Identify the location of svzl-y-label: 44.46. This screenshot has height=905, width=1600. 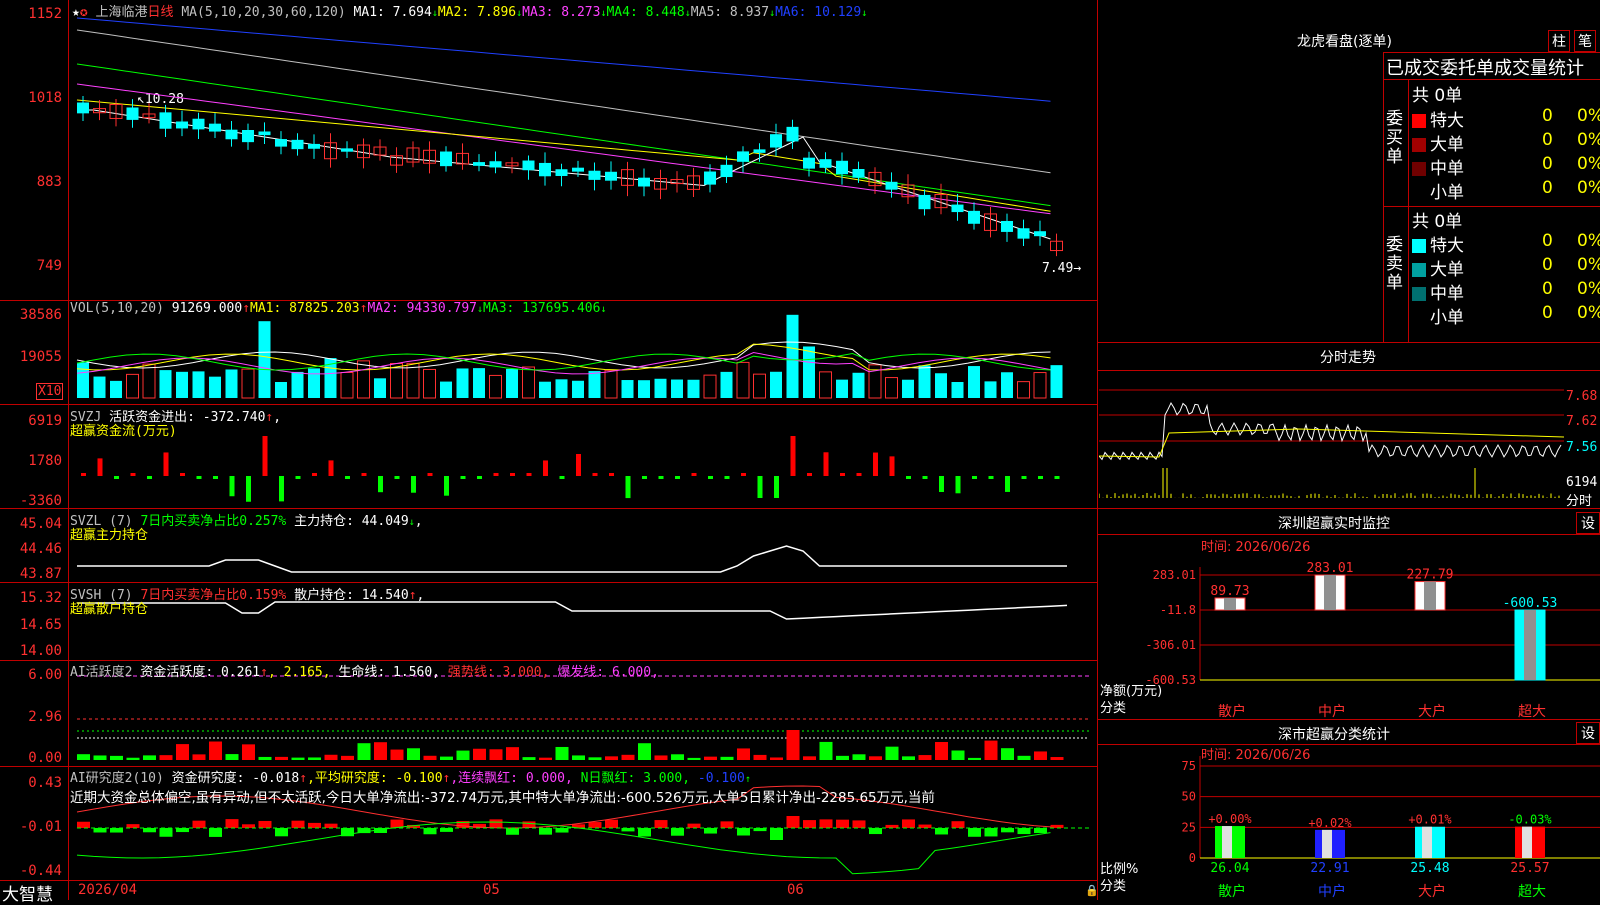
(40, 549).